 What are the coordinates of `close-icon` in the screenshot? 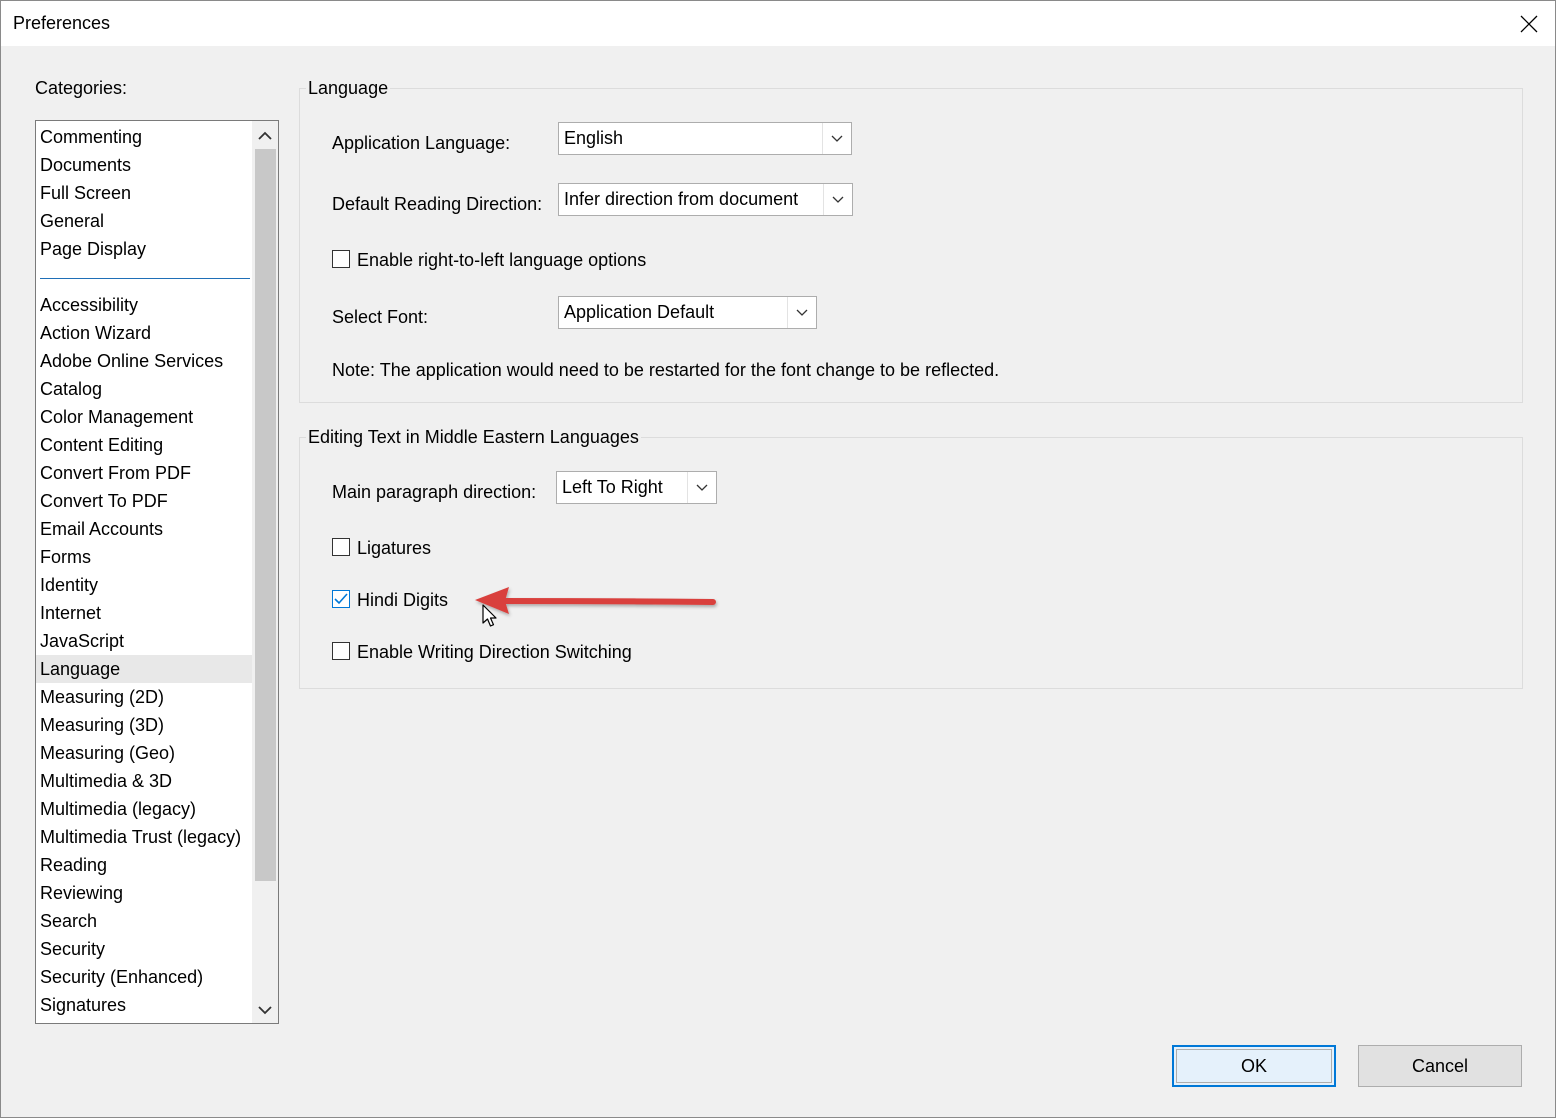 It's located at (1529, 23).